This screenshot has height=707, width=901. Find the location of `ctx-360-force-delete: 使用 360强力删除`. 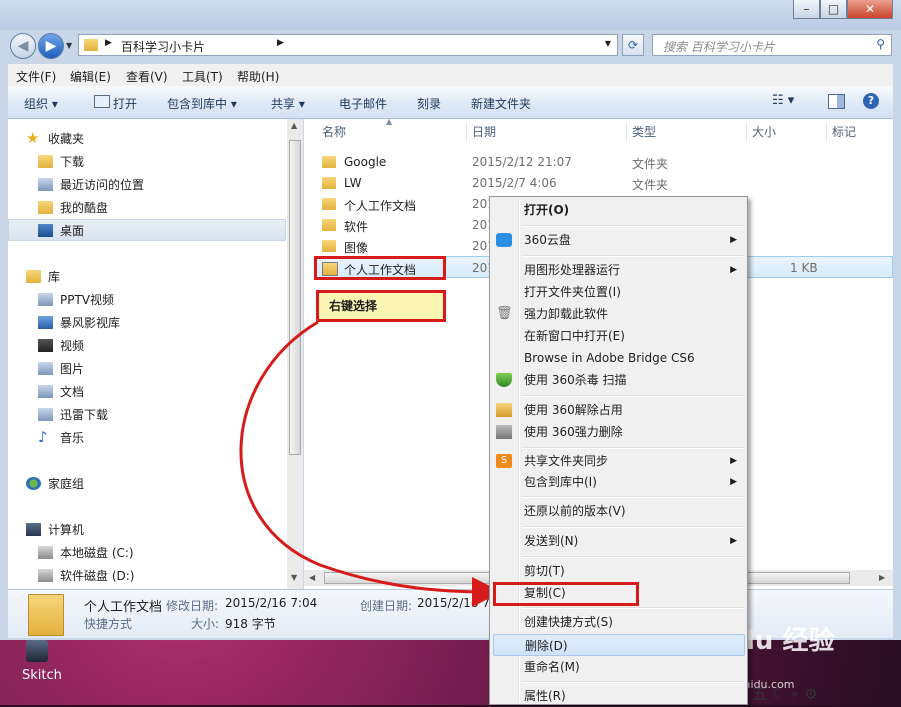

ctx-360-force-delete: 使用 360强力删除 is located at coordinates (618, 432).